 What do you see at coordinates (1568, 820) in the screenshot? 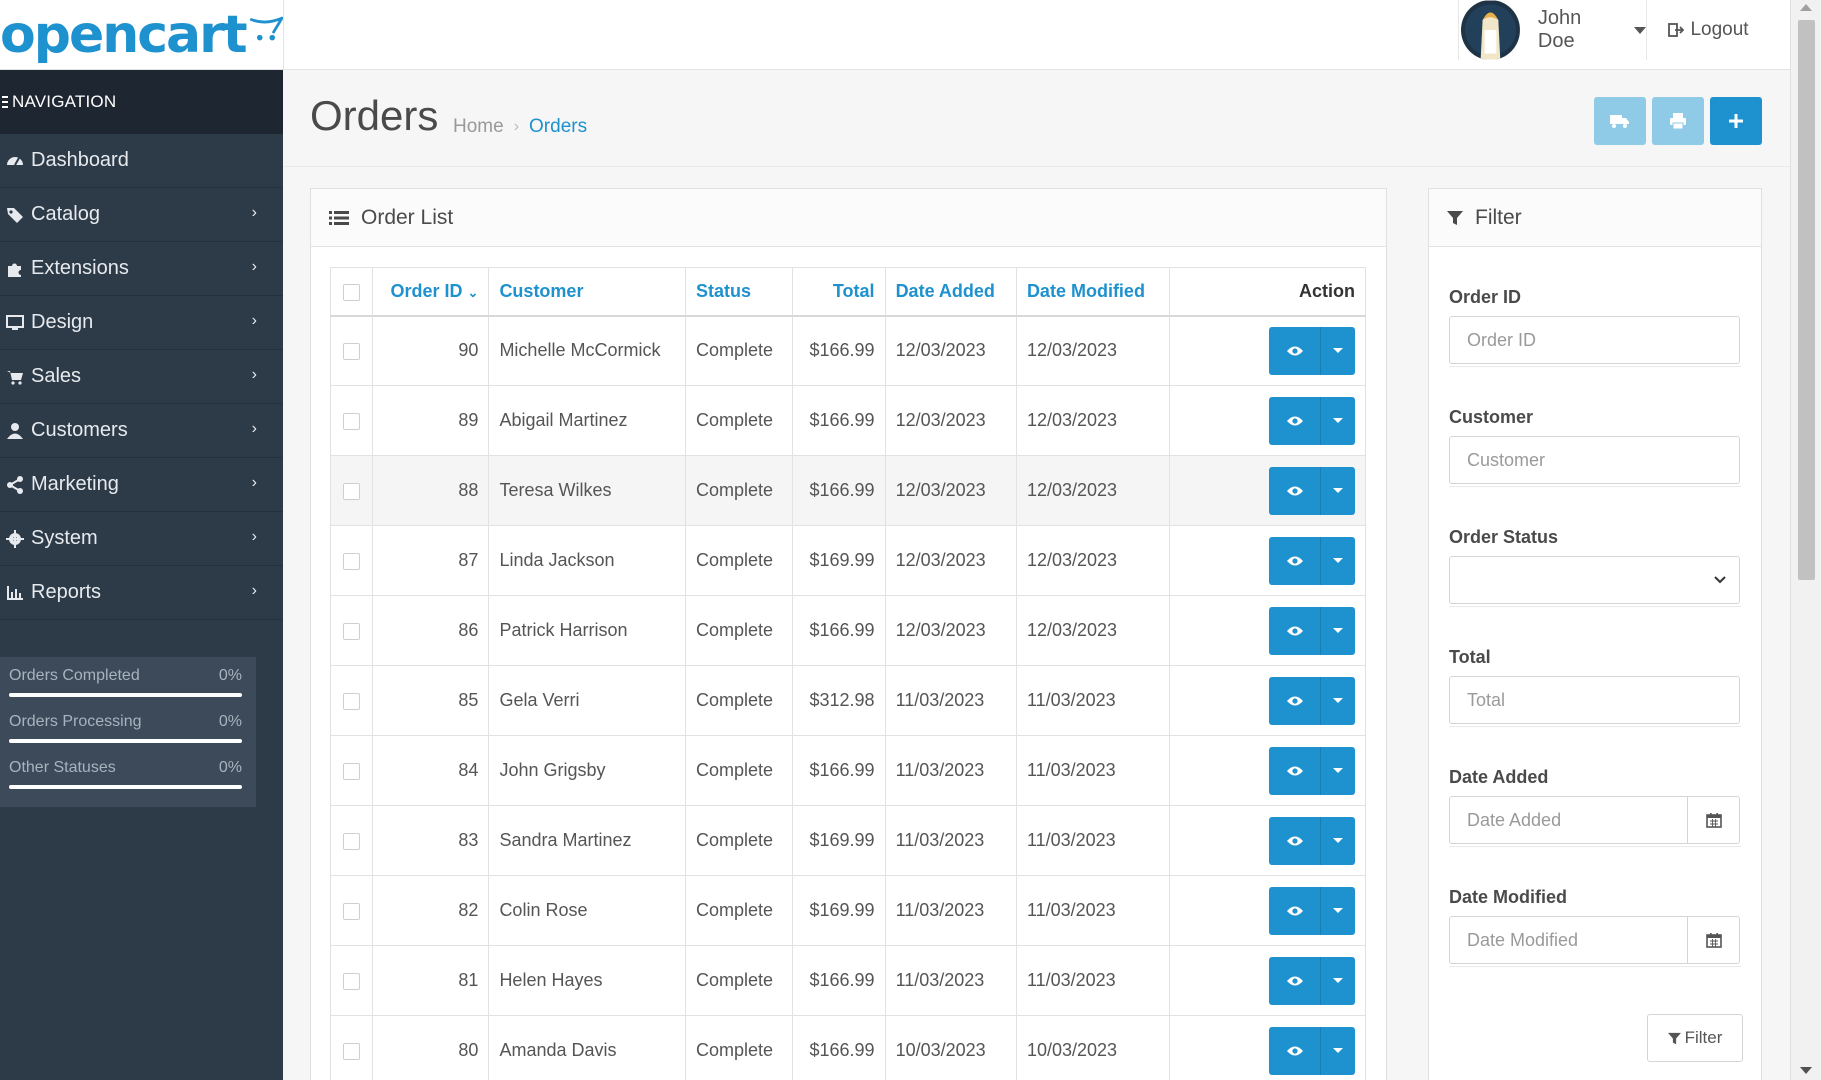
I see `date-added-input` at bounding box center [1568, 820].